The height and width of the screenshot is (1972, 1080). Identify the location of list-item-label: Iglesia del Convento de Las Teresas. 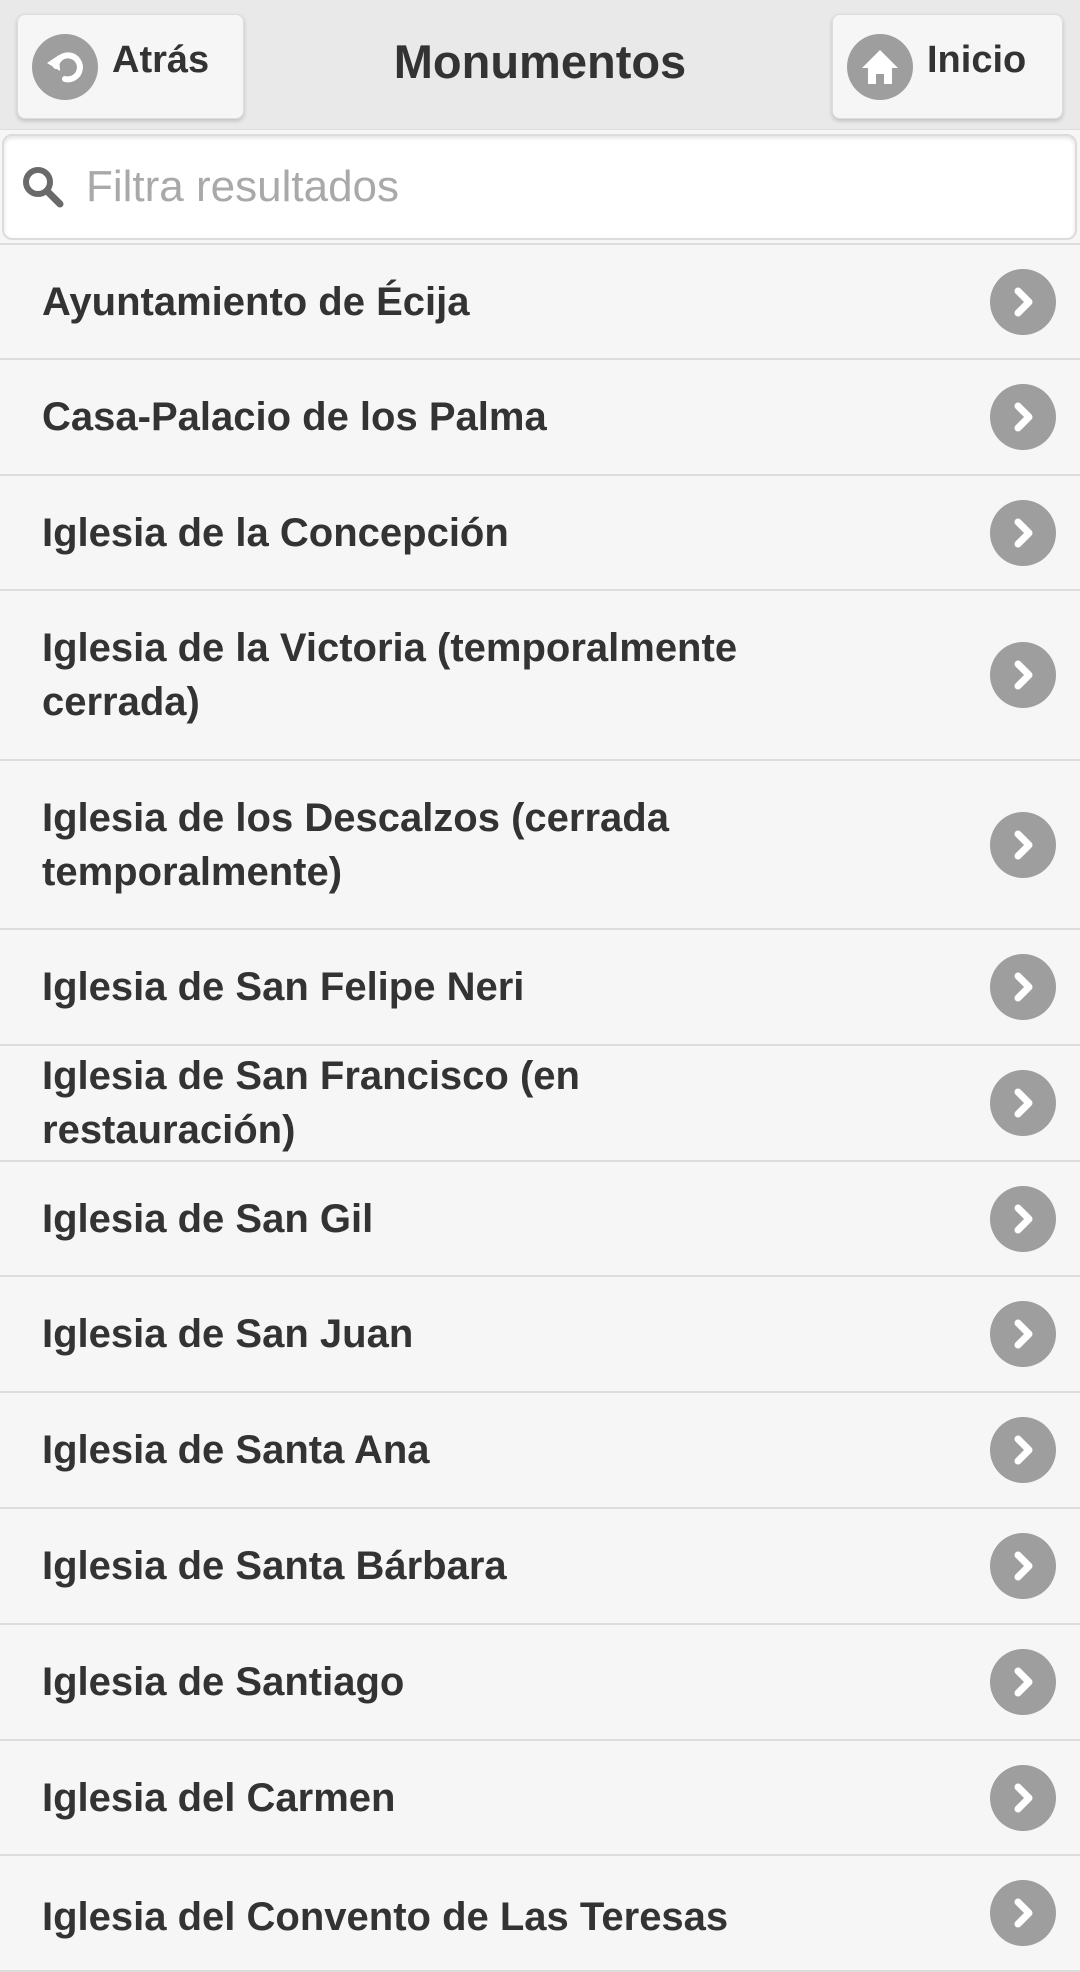
(385, 1917).